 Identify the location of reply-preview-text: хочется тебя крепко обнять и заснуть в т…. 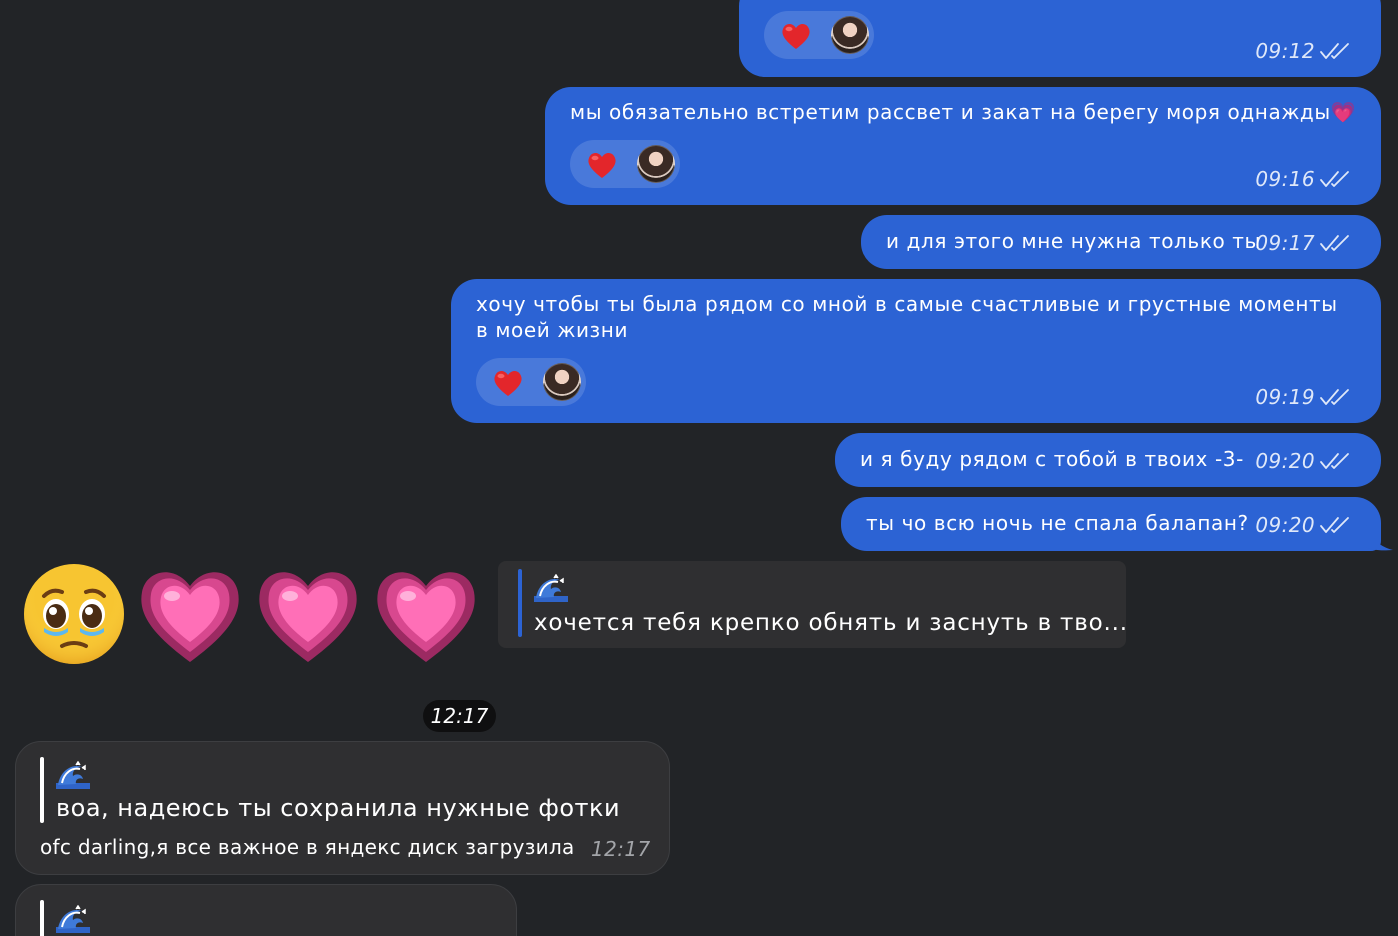
(831, 623).